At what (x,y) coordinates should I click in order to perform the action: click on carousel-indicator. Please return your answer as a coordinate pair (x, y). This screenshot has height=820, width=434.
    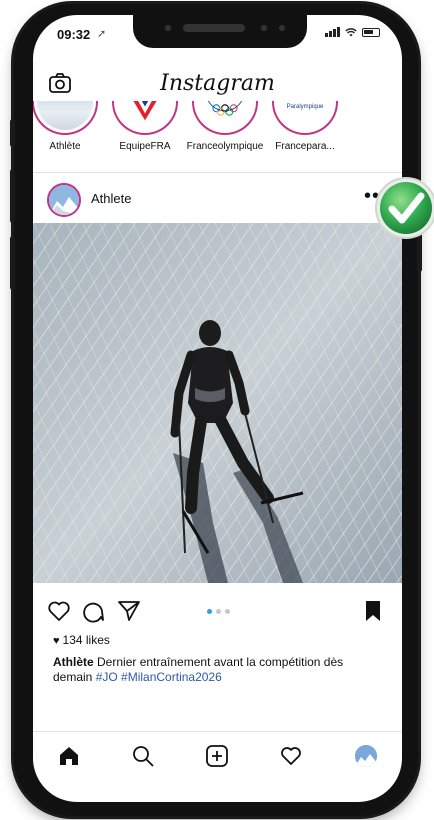
    Looking at the image, I should click on (218, 611).